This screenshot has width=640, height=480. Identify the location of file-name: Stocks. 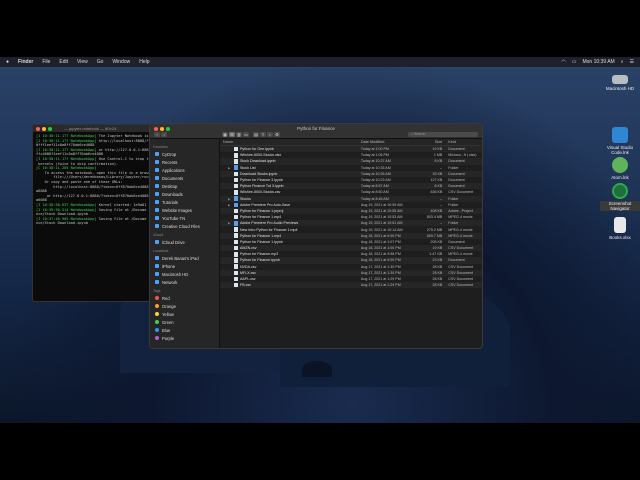
(245, 198).